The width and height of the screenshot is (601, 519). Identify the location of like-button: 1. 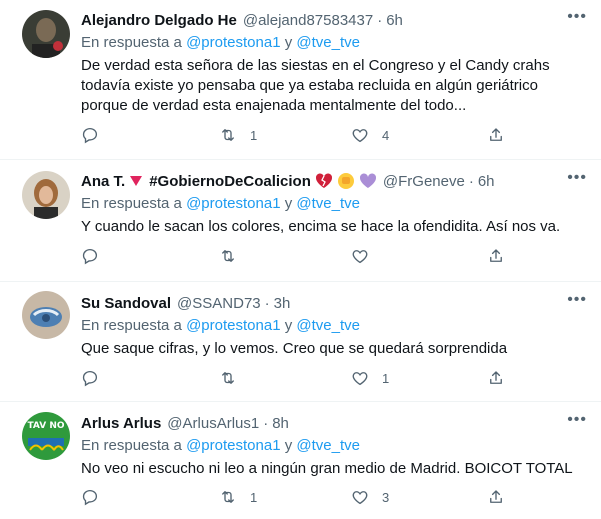
(370, 378).